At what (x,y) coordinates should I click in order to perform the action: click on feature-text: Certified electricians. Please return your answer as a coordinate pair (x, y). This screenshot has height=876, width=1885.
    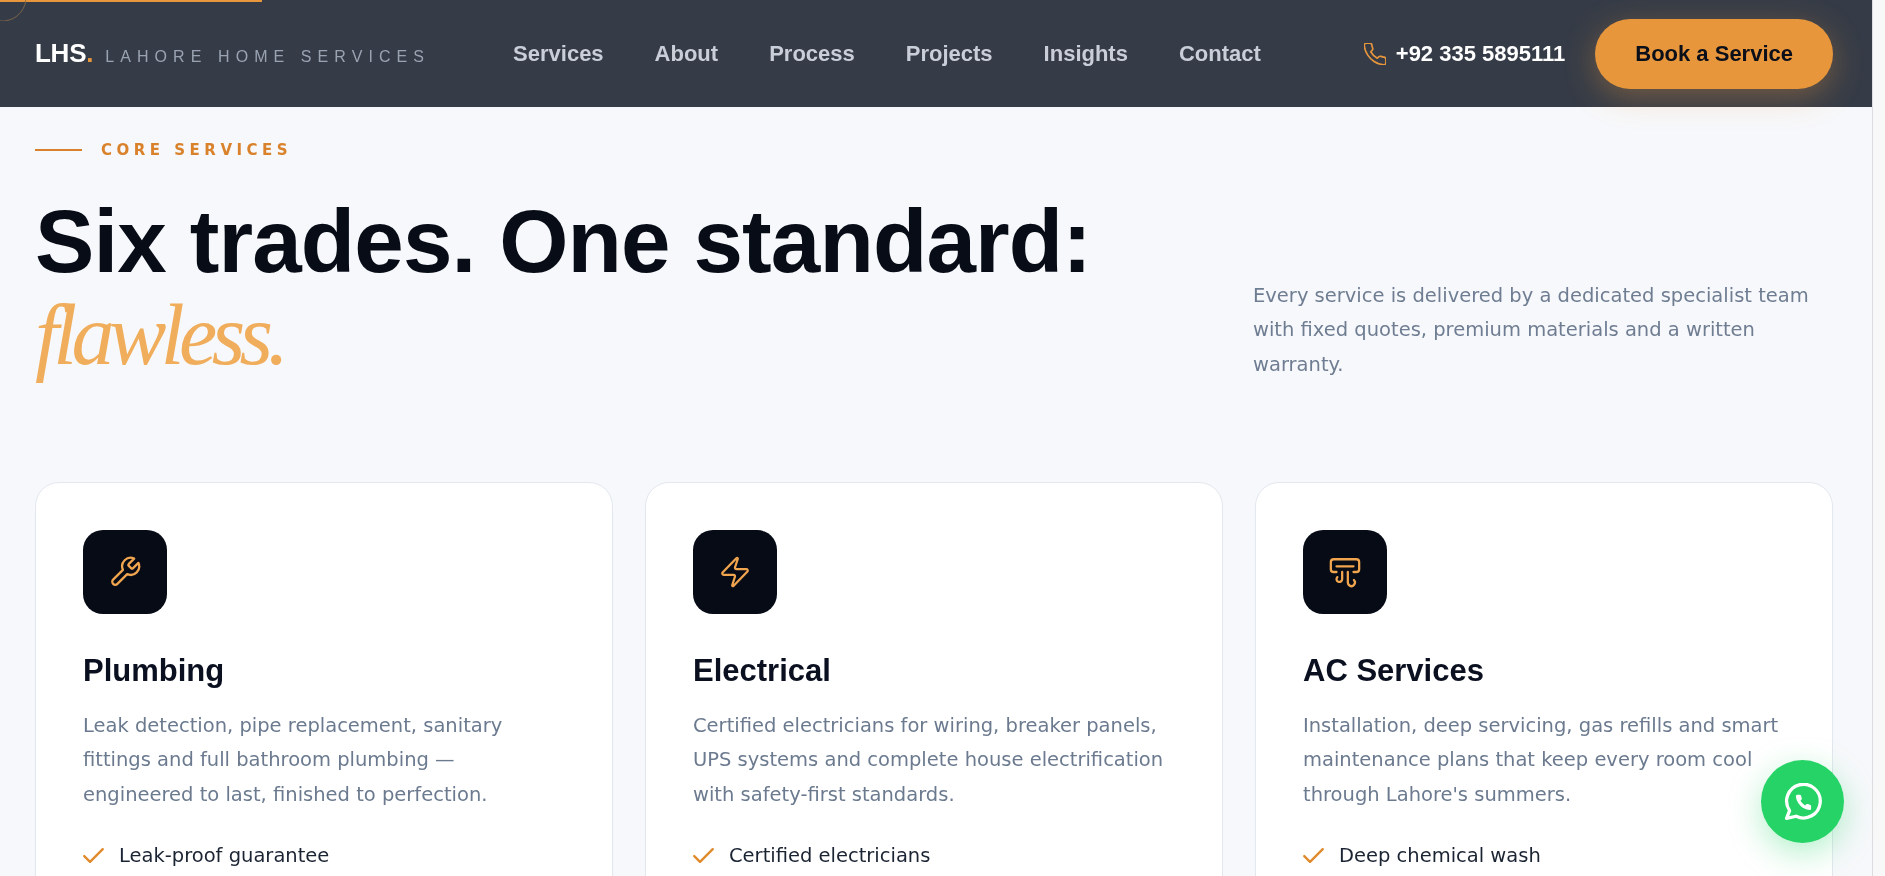
    Looking at the image, I should click on (830, 855).